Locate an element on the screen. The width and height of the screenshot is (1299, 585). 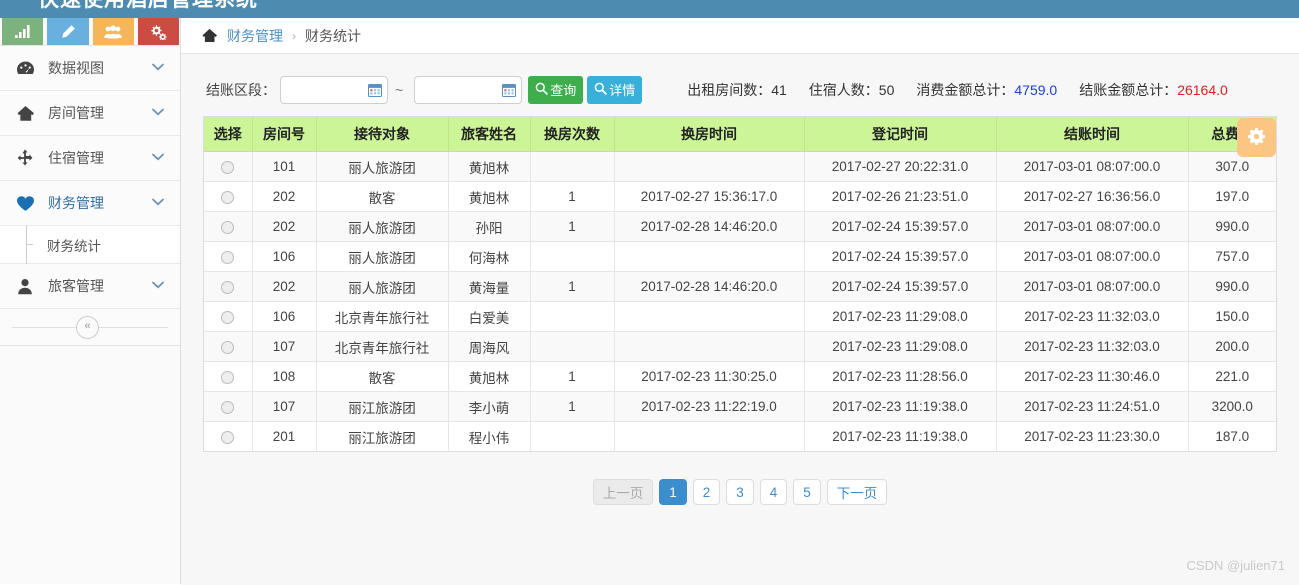
column-header-settle-time: 结账时间 is located at coordinates (1092, 134).